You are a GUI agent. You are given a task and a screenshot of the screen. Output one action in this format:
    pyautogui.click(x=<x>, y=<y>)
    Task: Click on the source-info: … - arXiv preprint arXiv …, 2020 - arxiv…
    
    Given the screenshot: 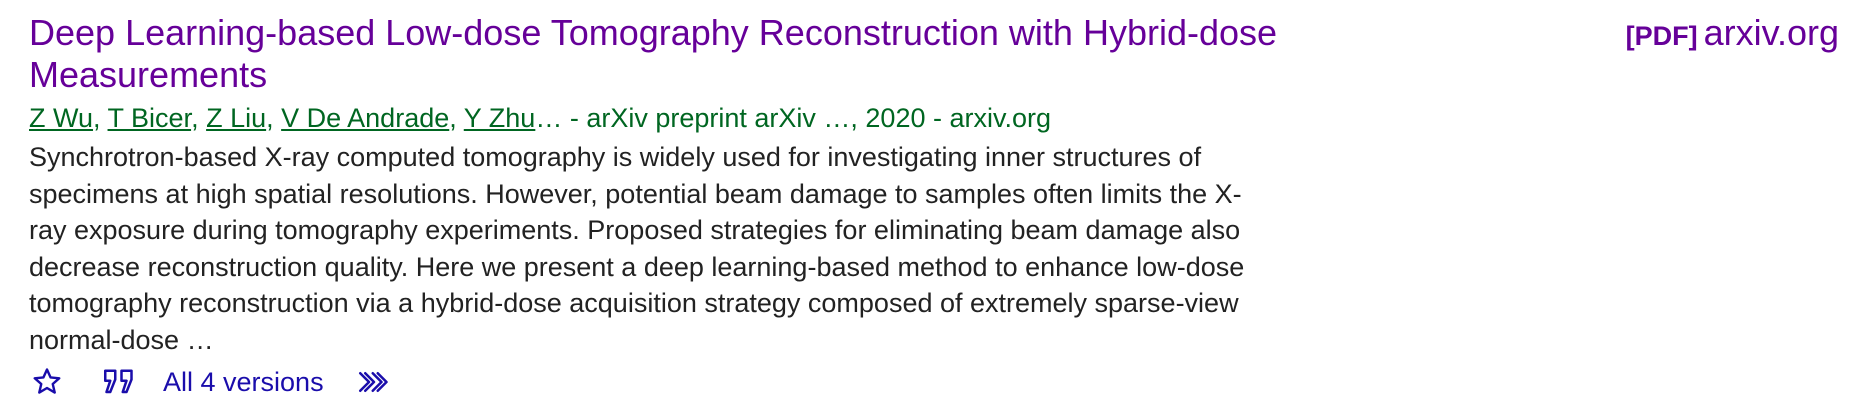 What is the action you would take?
    pyautogui.click(x=793, y=118)
    